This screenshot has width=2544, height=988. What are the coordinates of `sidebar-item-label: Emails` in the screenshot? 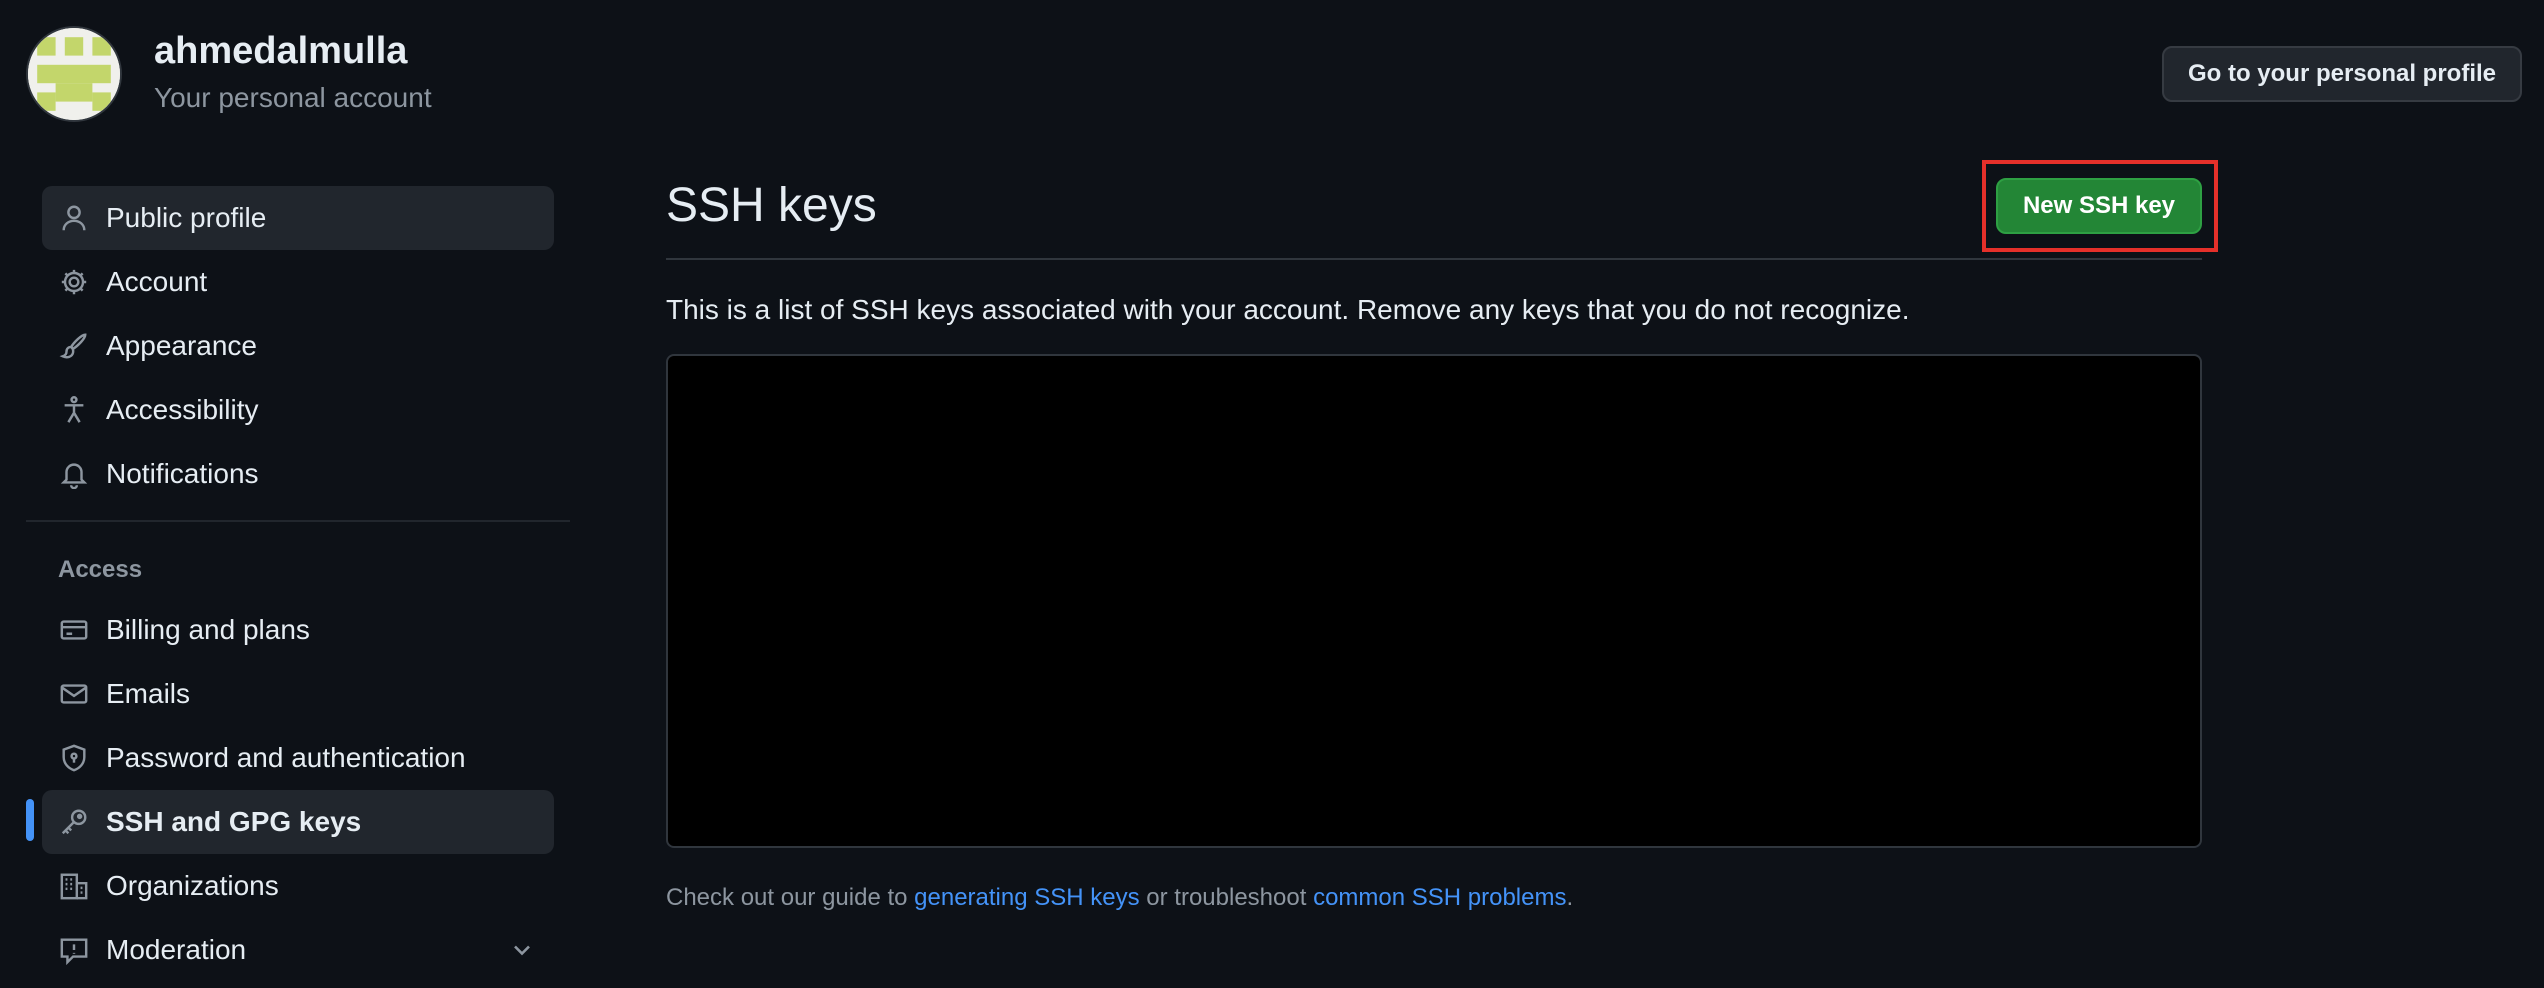 It's located at (148, 693).